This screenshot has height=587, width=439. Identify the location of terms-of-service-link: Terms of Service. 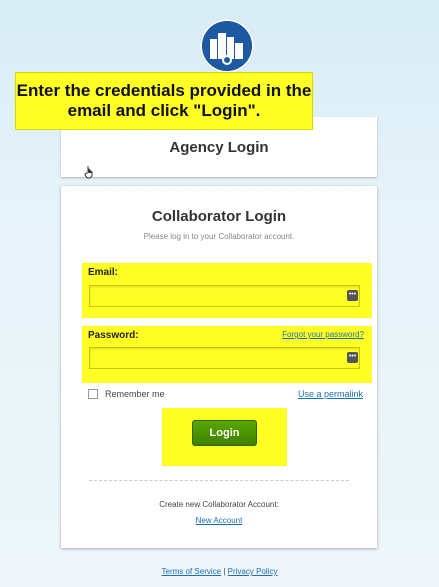
(192, 571).